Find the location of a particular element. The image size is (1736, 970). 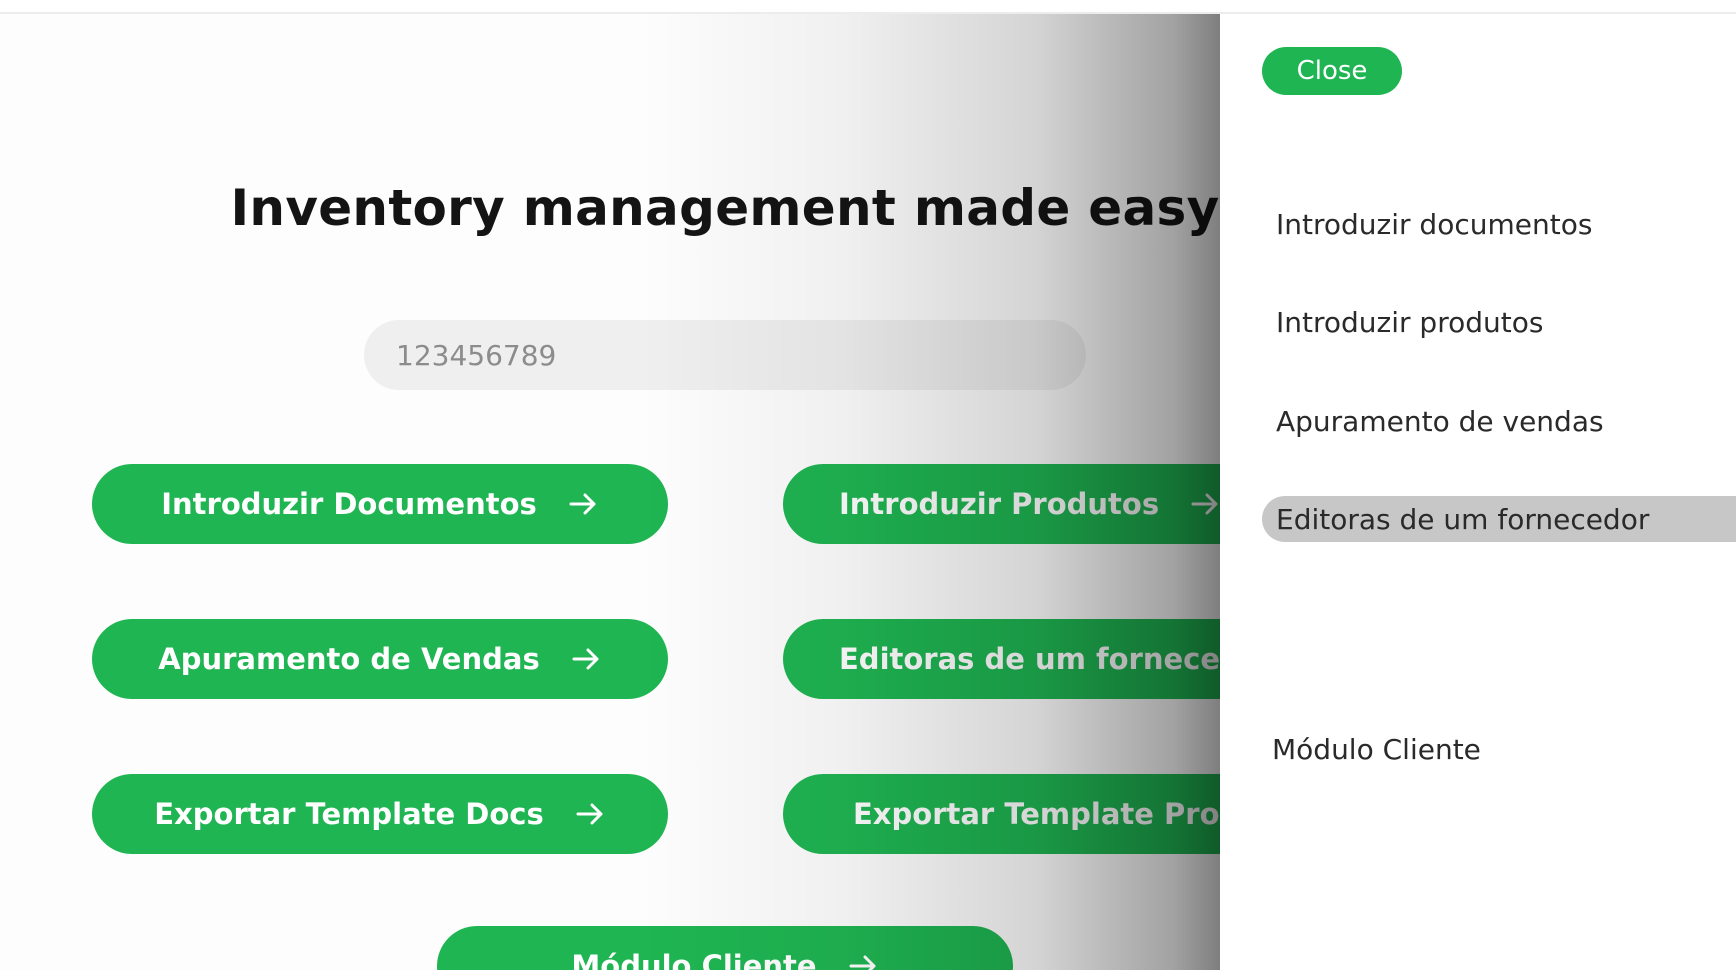

side-item-introduzir-documentos: Introduzir documentos is located at coordinates (1427, 224).